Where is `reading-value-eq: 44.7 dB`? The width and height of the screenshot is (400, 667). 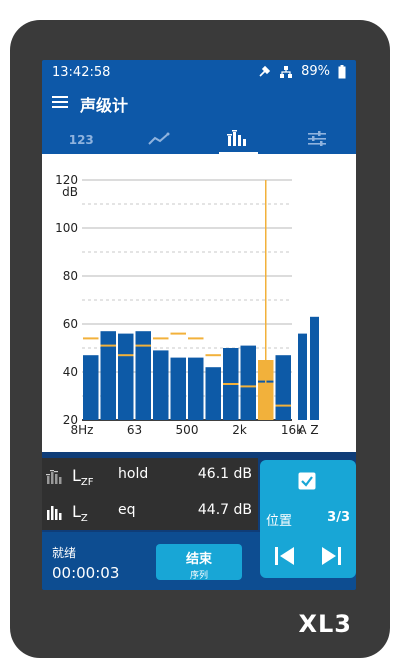 reading-value-eq: 44.7 dB is located at coordinates (224, 510).